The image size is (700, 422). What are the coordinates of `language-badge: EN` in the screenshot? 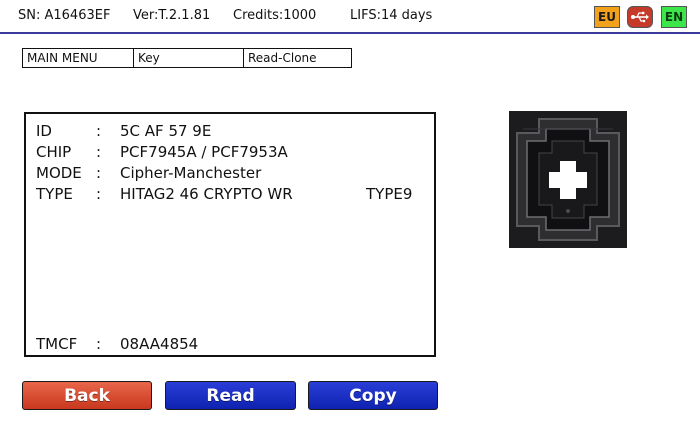 It's located at (674, 17).